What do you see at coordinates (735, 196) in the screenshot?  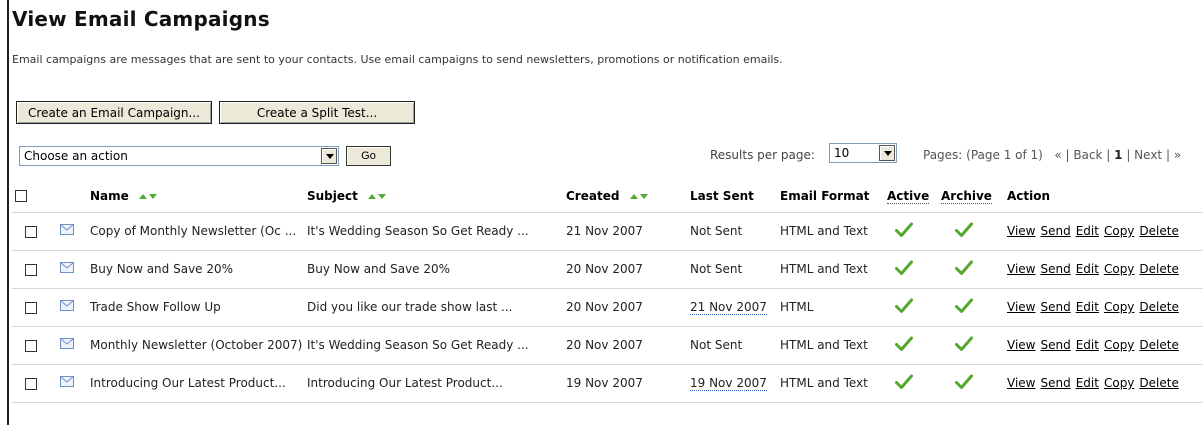 I see `column-last-sent: Last Sent` at bounding box center [735, 196].